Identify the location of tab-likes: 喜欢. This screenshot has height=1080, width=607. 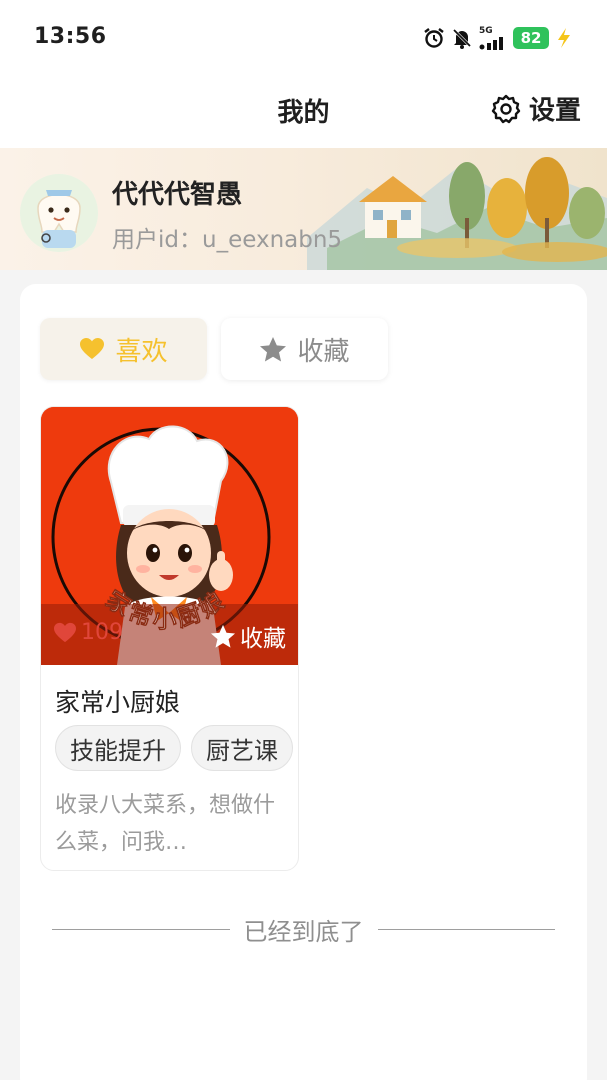
(123, 349).